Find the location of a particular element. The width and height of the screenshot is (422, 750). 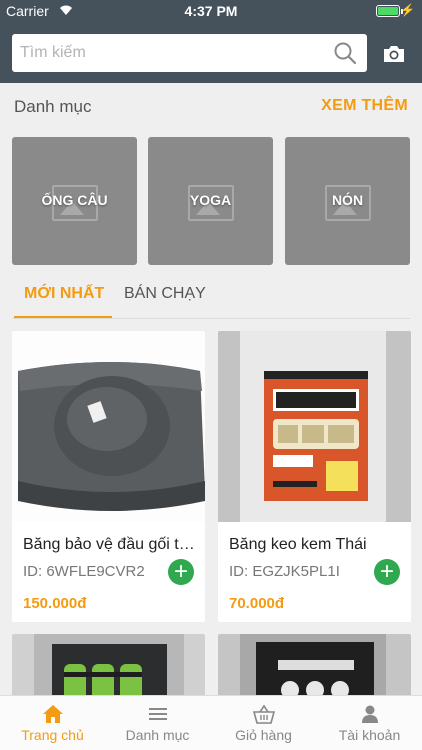

product-id: ID: EGZJK5PL1I is located at coordinates (284, 571).